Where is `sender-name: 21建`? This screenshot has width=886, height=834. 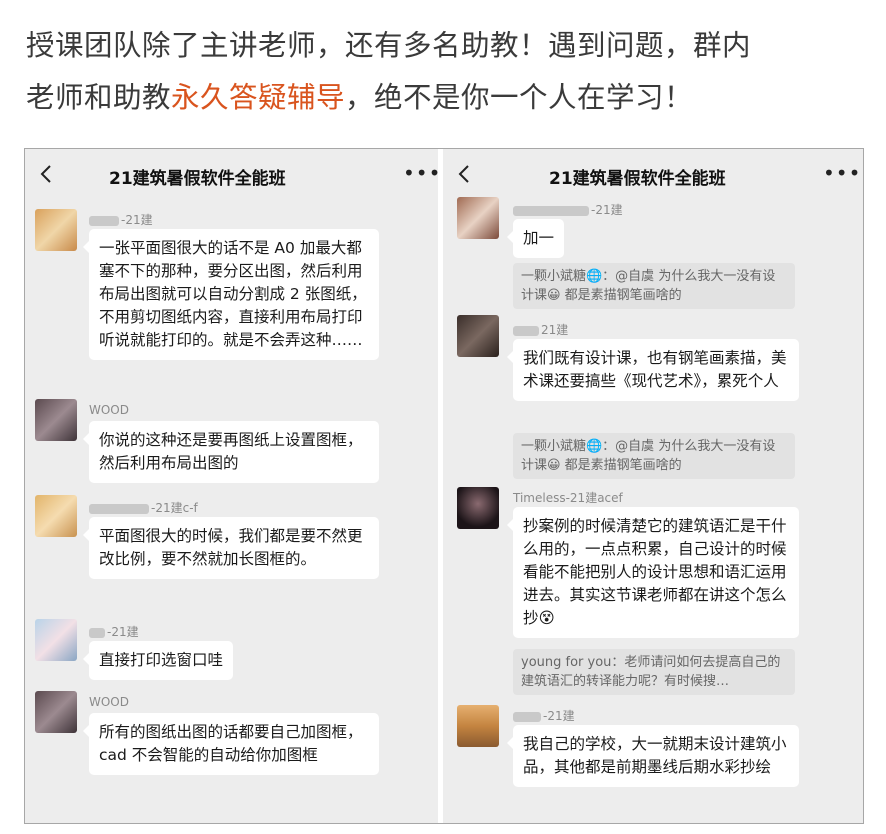
sender-name: 21建 is located at coordinates (540, 329).